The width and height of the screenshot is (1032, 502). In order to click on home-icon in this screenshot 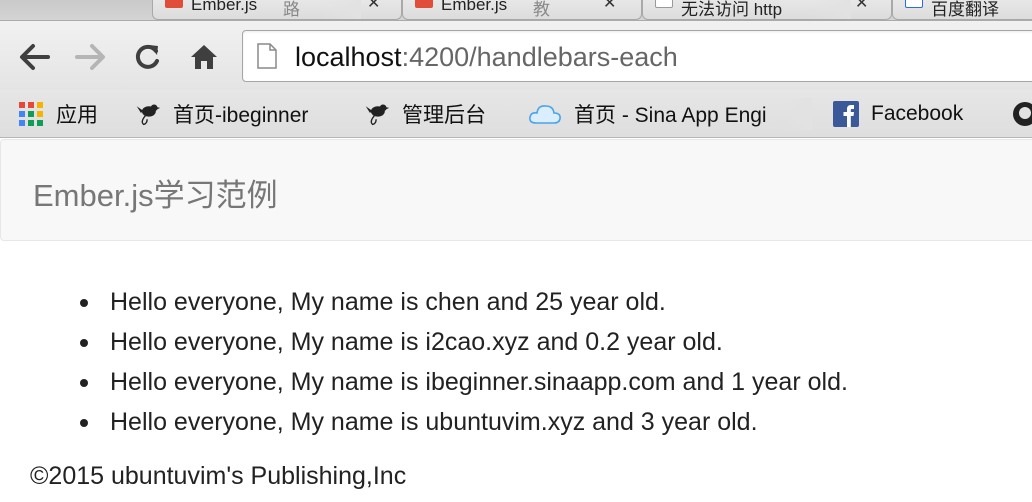, I will do `click(204, 57)`.